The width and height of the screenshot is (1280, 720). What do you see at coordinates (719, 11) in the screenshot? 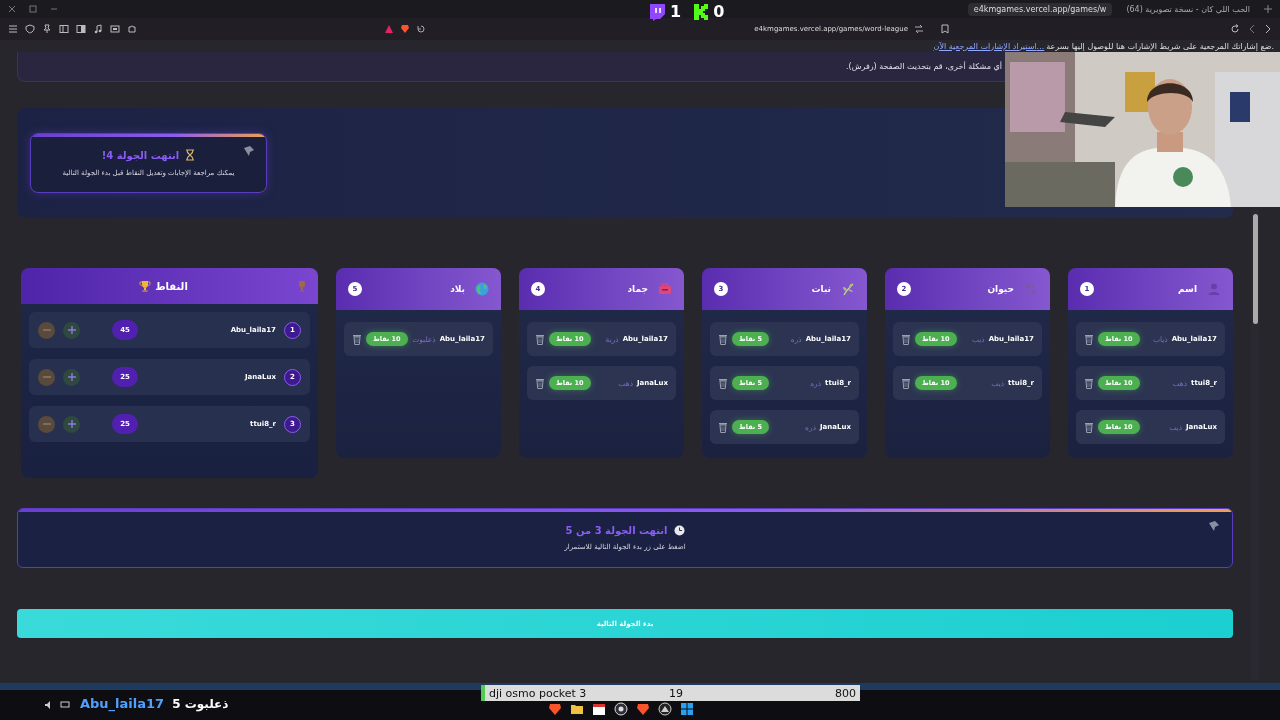
I see `viewer-count: 0` at bounding box center [719, 11].